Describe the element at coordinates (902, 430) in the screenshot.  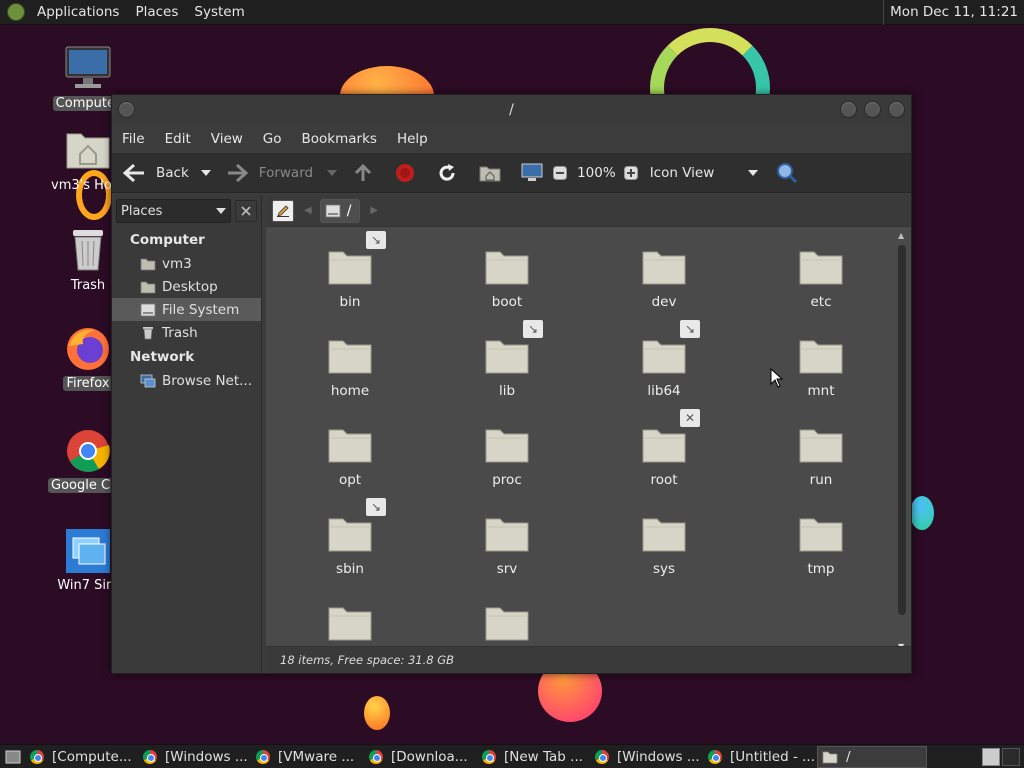
I see `scroll-thumb` at that location.